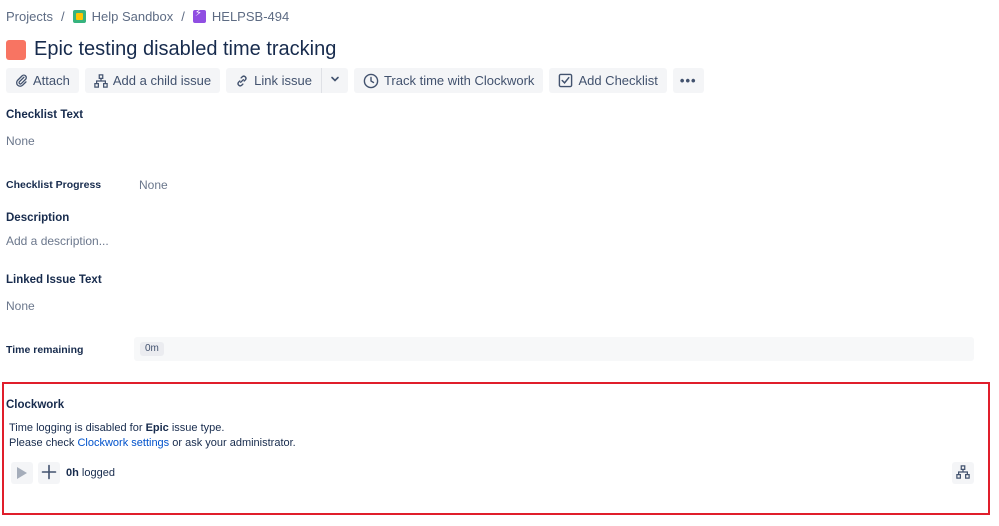 Image resolution: width=999 pixels, height=526 pixels. What do you see at coordinates (157, 428) in the screenshot?
I see `clockwork-issue-type: Epic` at bounding box center [157, 428].